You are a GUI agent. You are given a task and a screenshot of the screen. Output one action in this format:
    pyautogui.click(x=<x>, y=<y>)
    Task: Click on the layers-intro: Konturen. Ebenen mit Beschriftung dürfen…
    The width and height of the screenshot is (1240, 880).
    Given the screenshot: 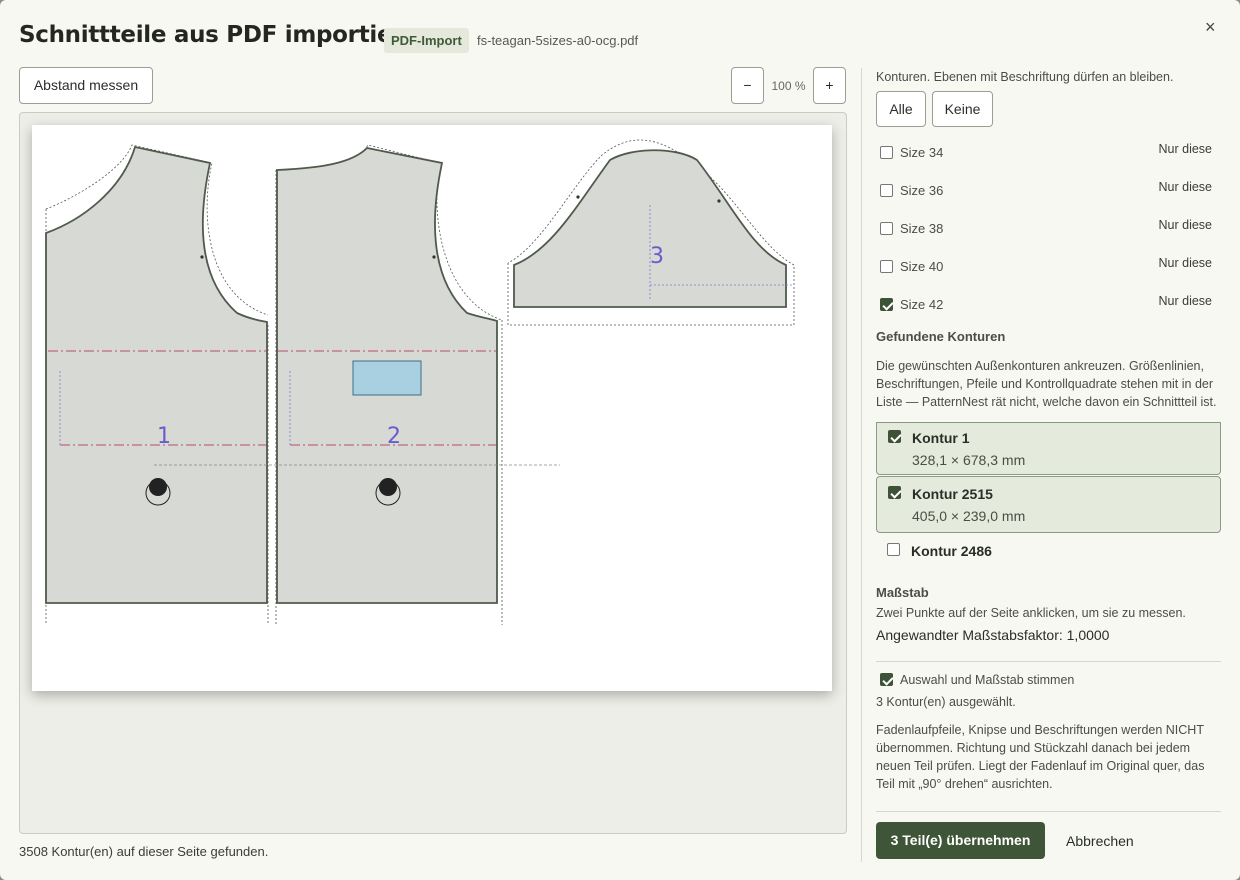 What is the action you would take?
    pyautogui.click(x=1025, y=77)
    